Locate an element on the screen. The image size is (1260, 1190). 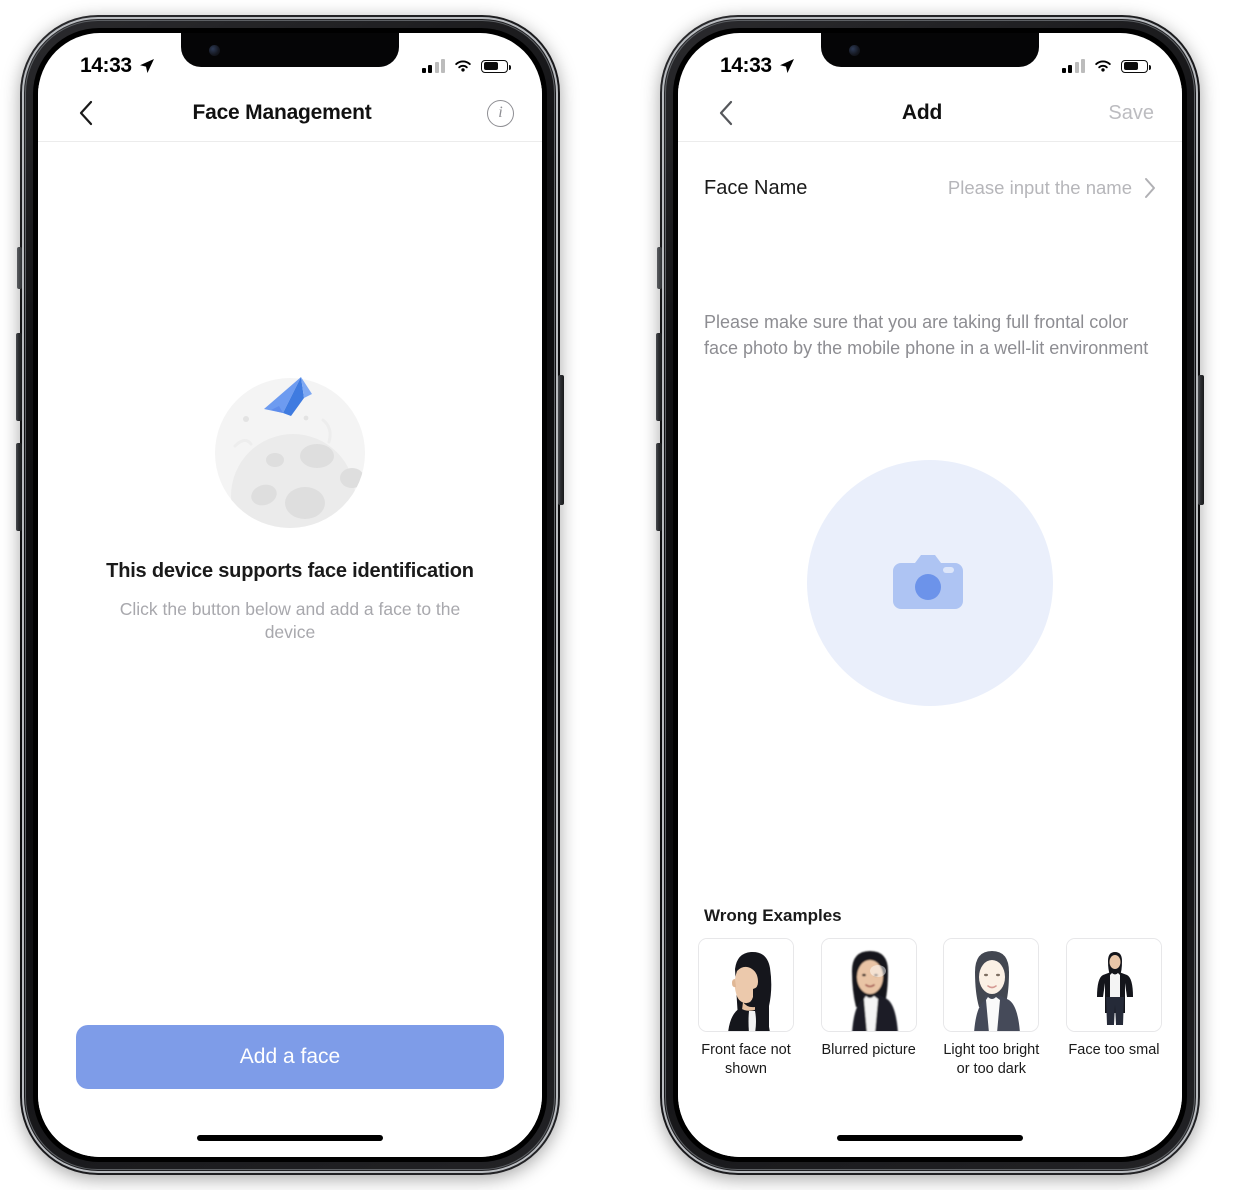
face-name-row: Face Name Please input the name is located at coordinates (930, 188).